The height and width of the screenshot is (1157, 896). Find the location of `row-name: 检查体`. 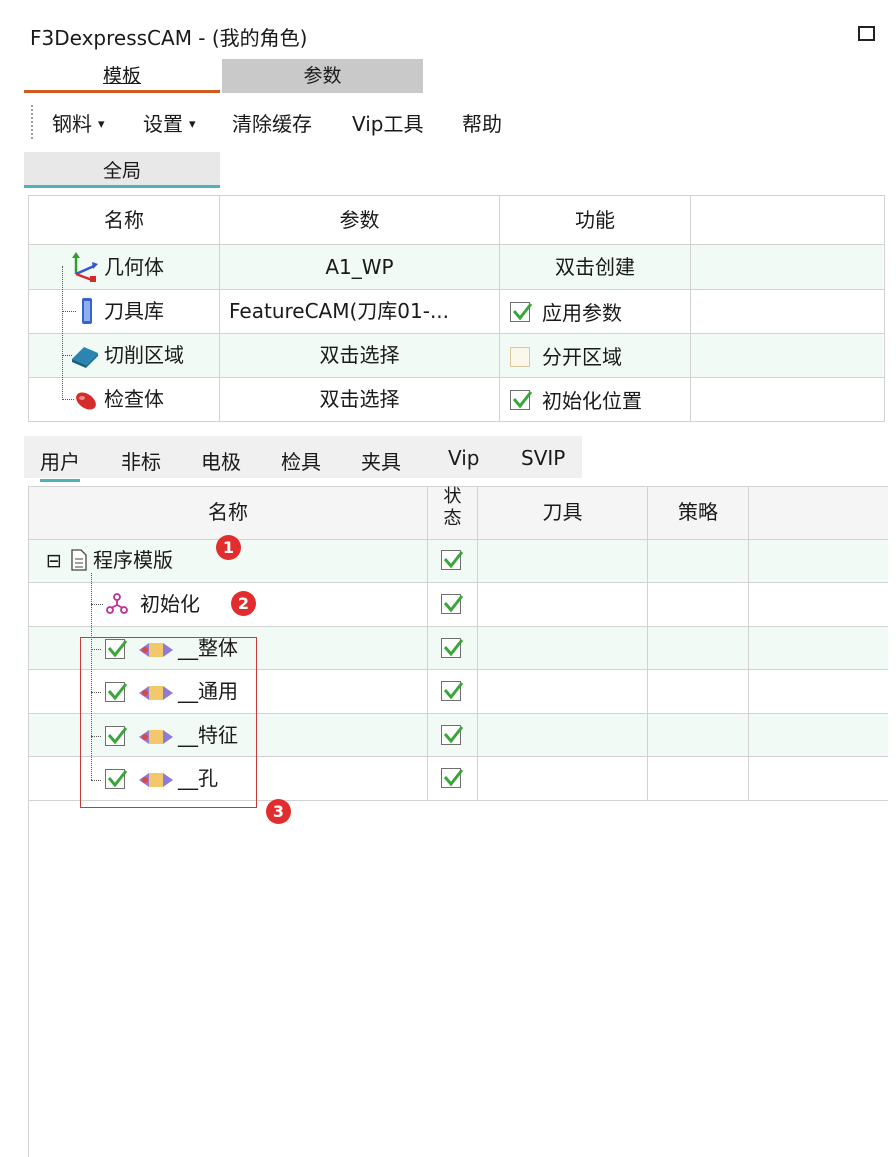

row-name: 检查体 is located at coordinates (134, 399).